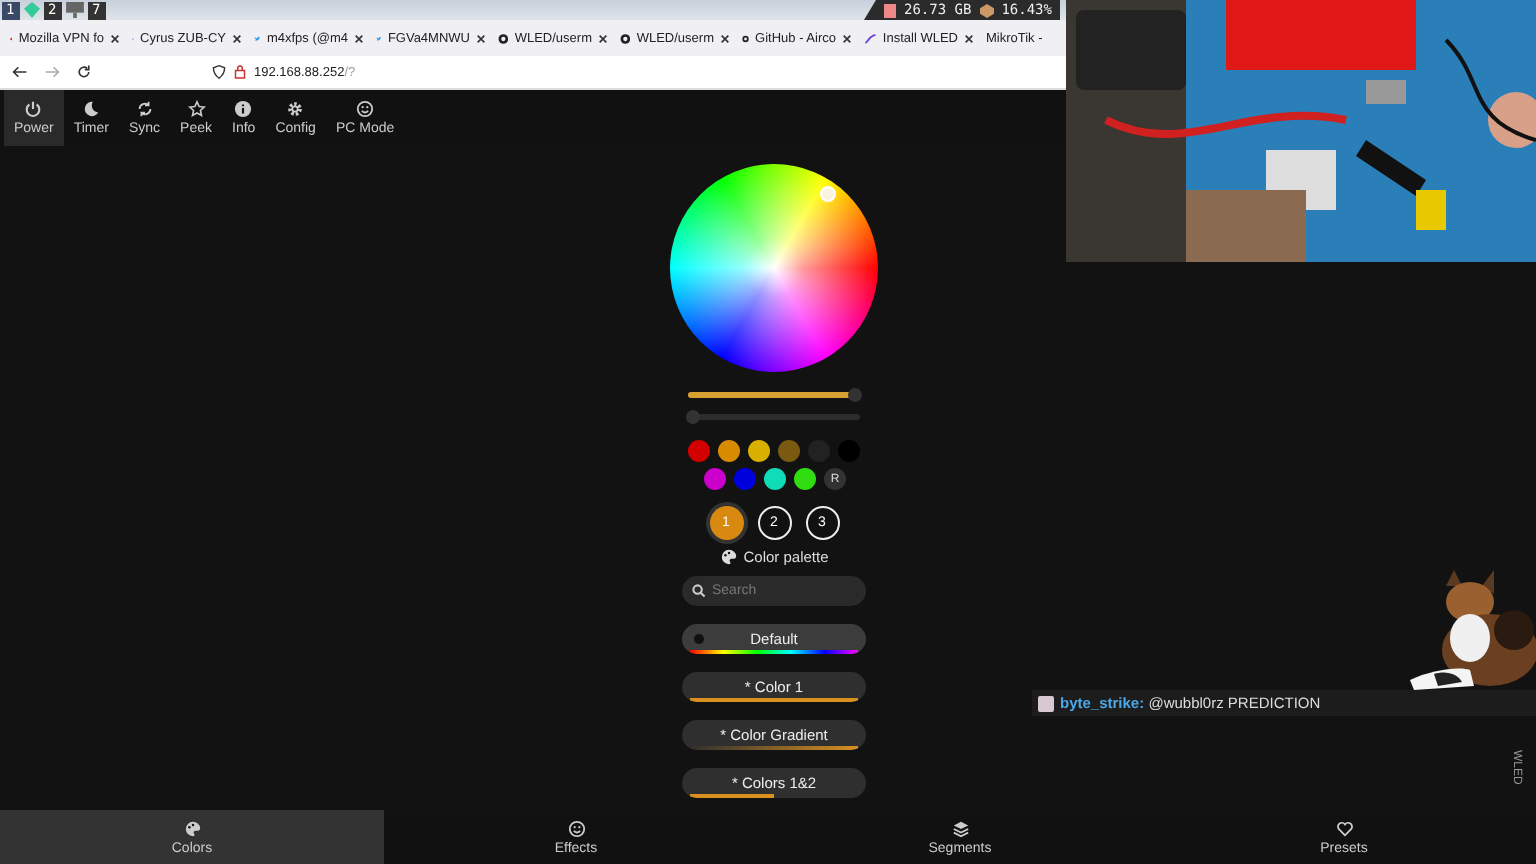 This screenshot has height=864, width=1536. Describe the element at coordinates (20, 72) in the screenshot. I see `back-icon` at that location.